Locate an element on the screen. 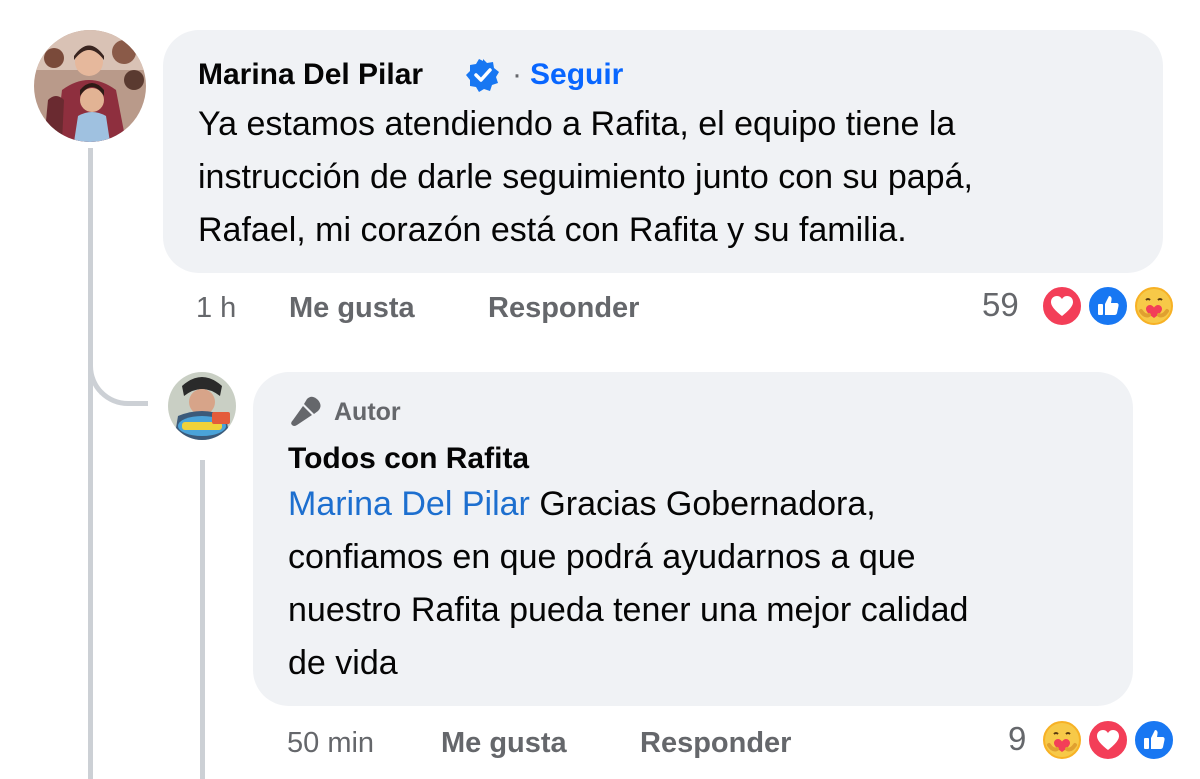  reply-timestamp: 50 min is located at coordinates (330, 743).